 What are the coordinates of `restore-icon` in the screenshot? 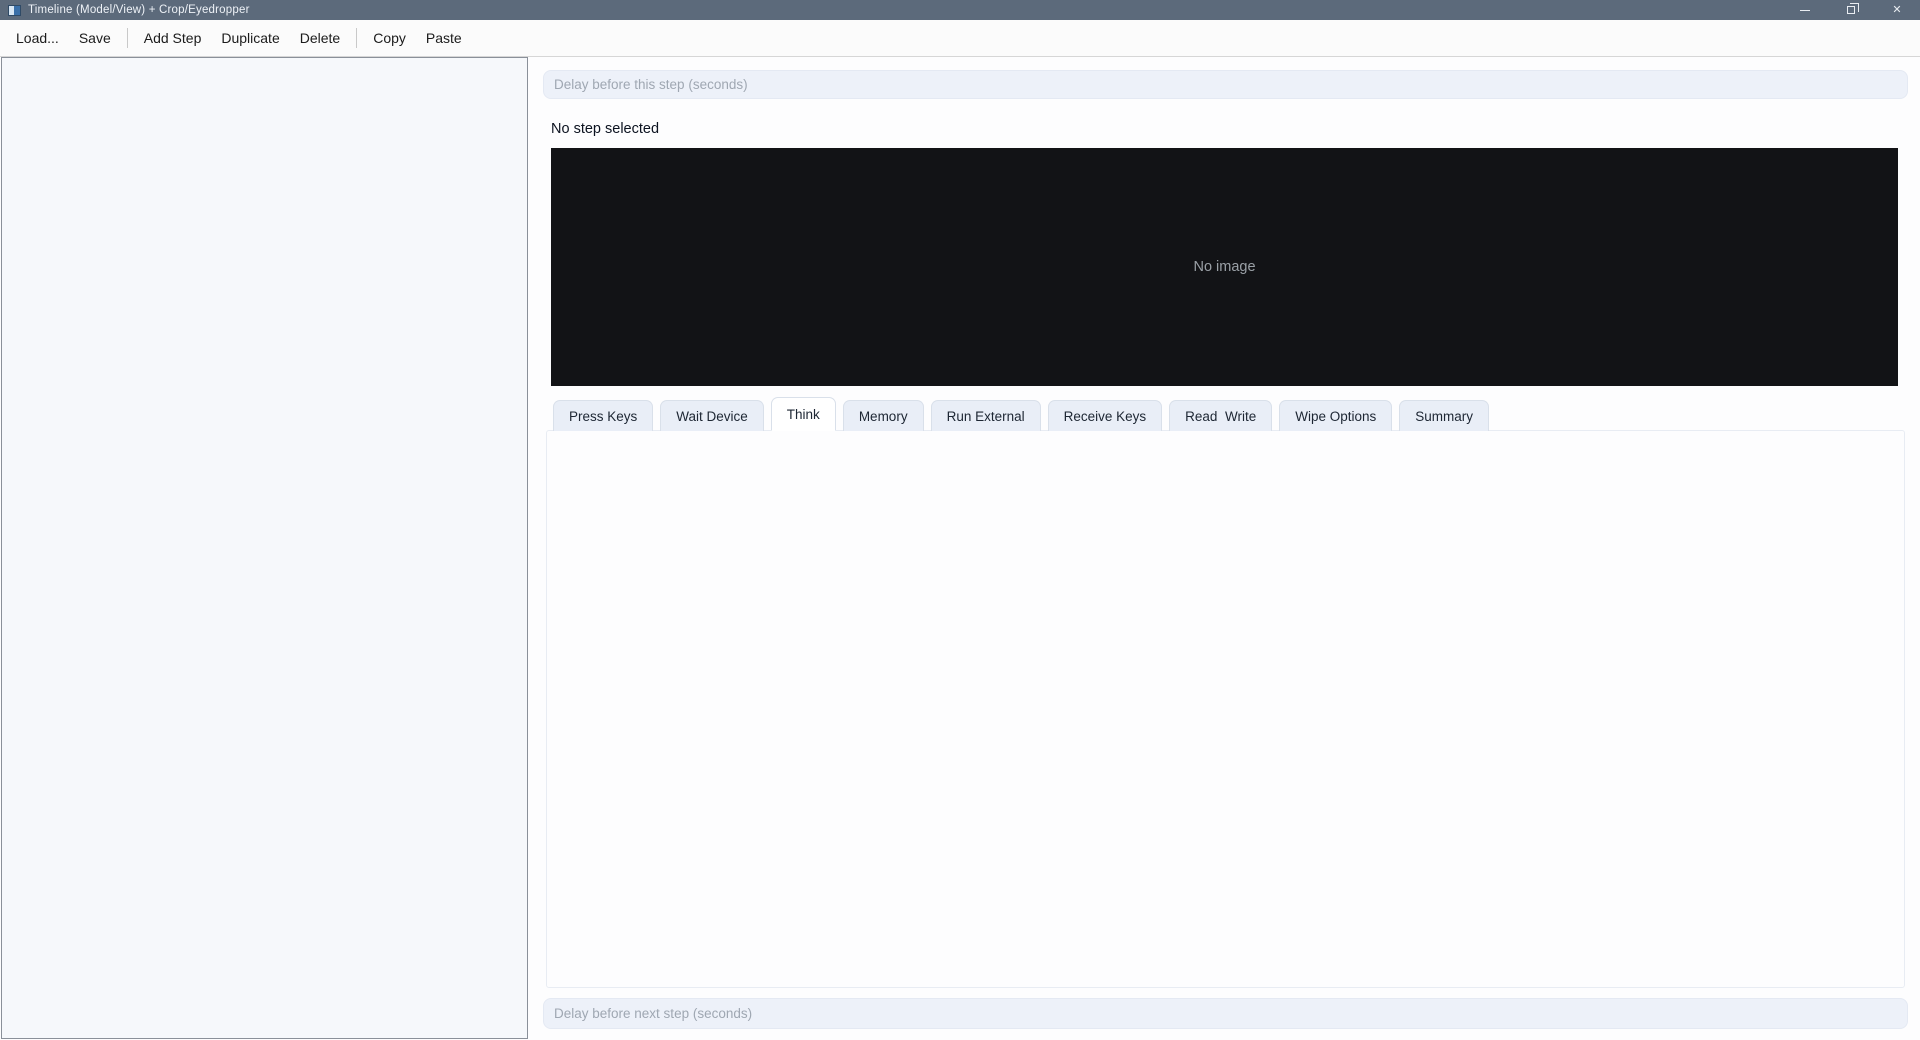 It's located at (1853, 8).